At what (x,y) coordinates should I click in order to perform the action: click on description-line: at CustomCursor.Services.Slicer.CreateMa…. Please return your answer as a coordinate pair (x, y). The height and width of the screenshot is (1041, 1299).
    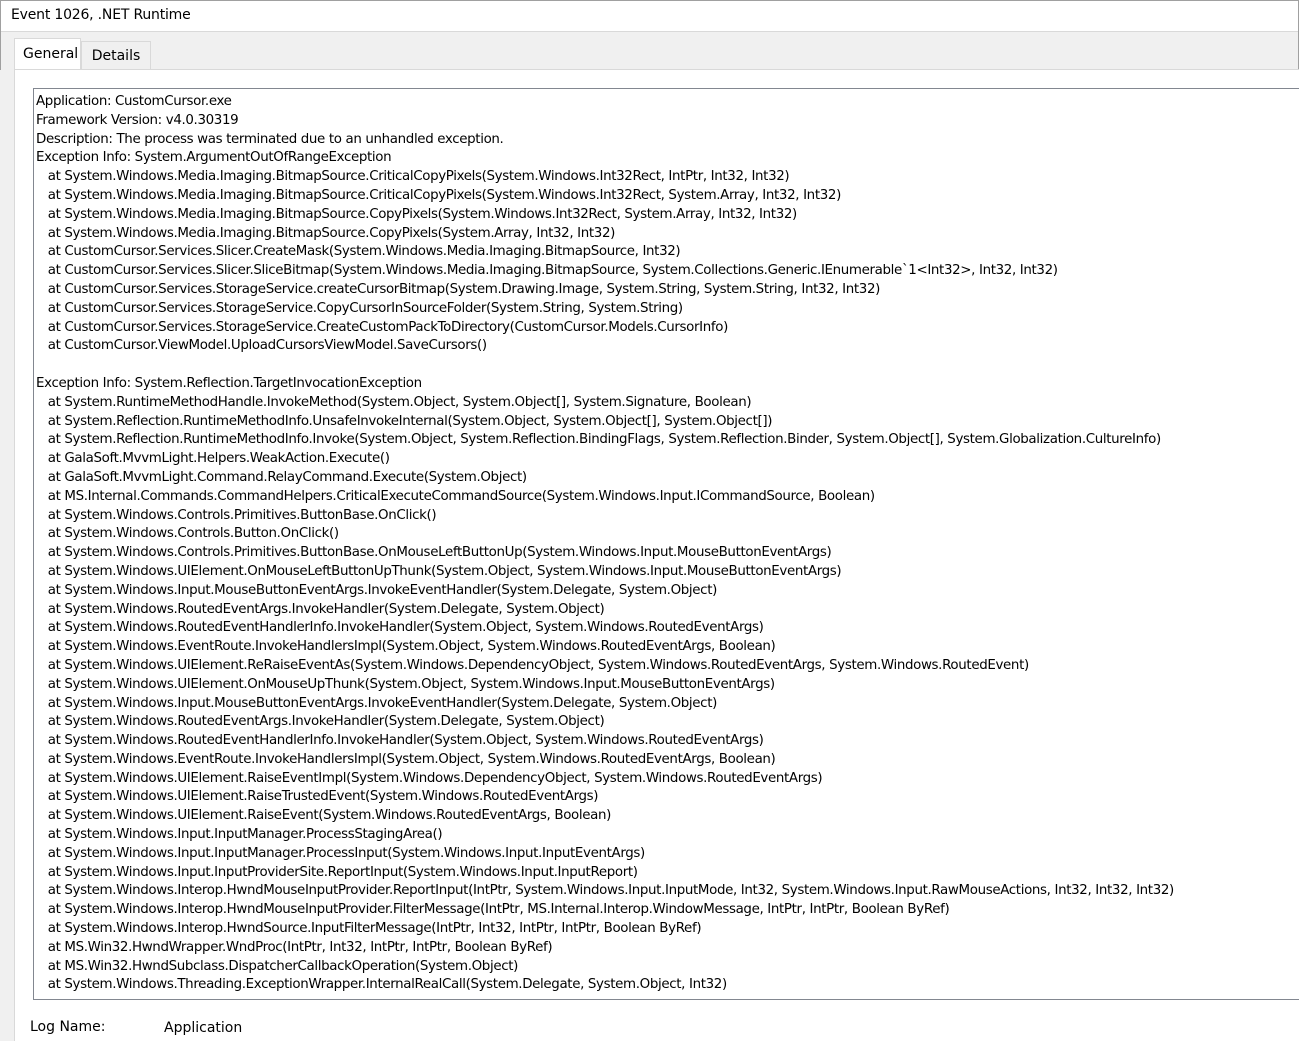
    Looking at the image, I should click on (358, 252).